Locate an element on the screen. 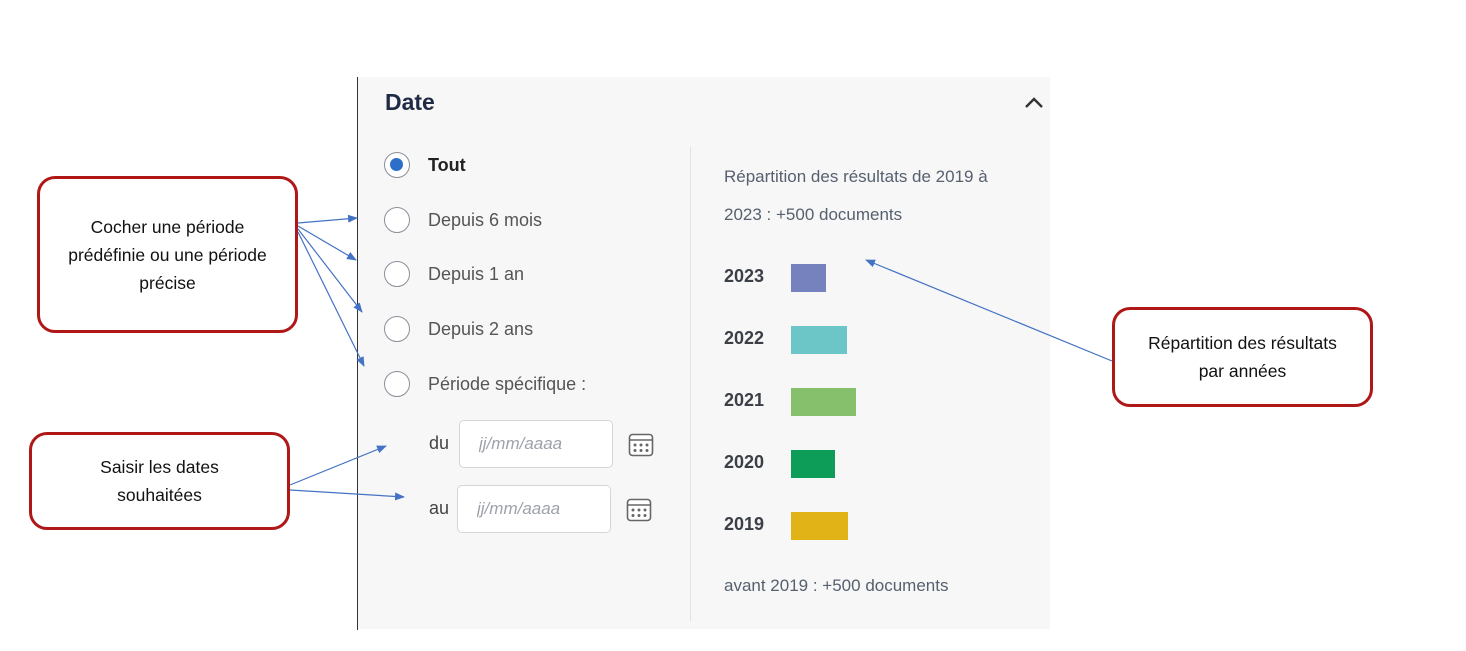  arrow-to-chart is located at coordinates (989, 310).